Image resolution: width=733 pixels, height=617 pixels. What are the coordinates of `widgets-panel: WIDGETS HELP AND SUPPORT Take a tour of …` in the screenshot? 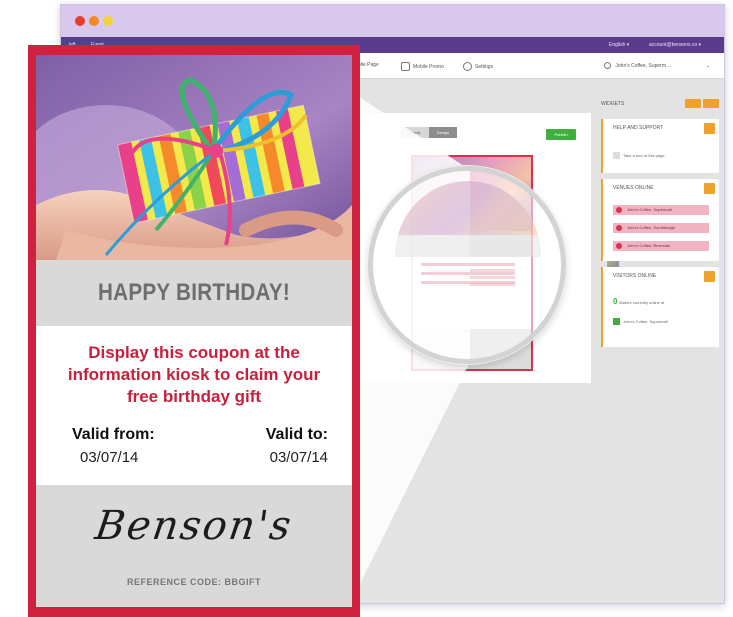 It's located at (662, 349).